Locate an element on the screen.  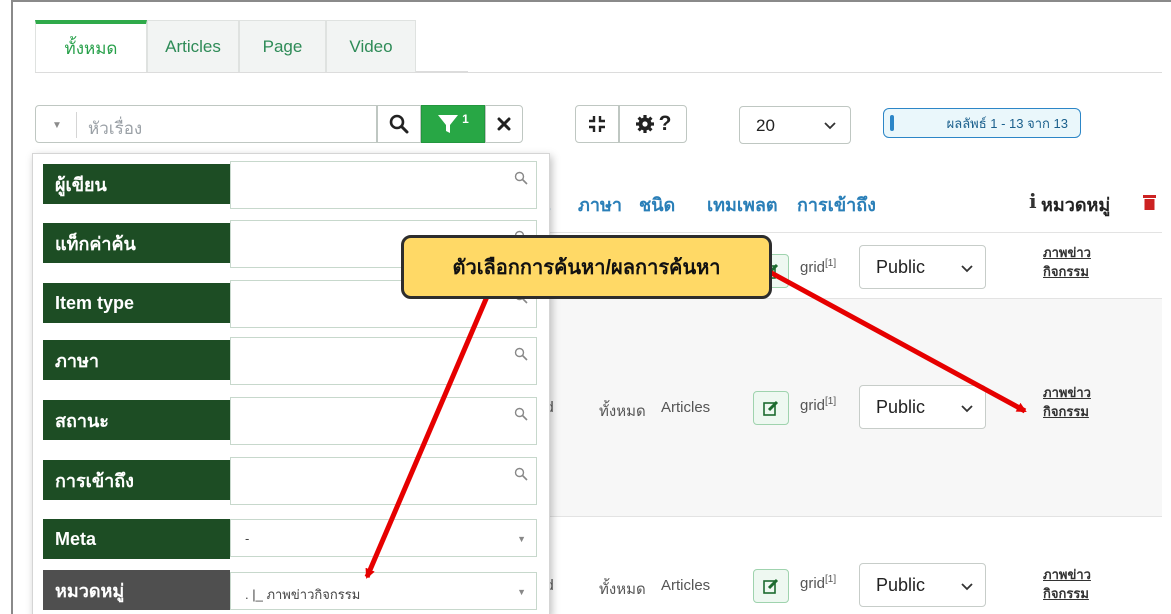
arrow-to-category-filter is located at coordinates (428, 435).